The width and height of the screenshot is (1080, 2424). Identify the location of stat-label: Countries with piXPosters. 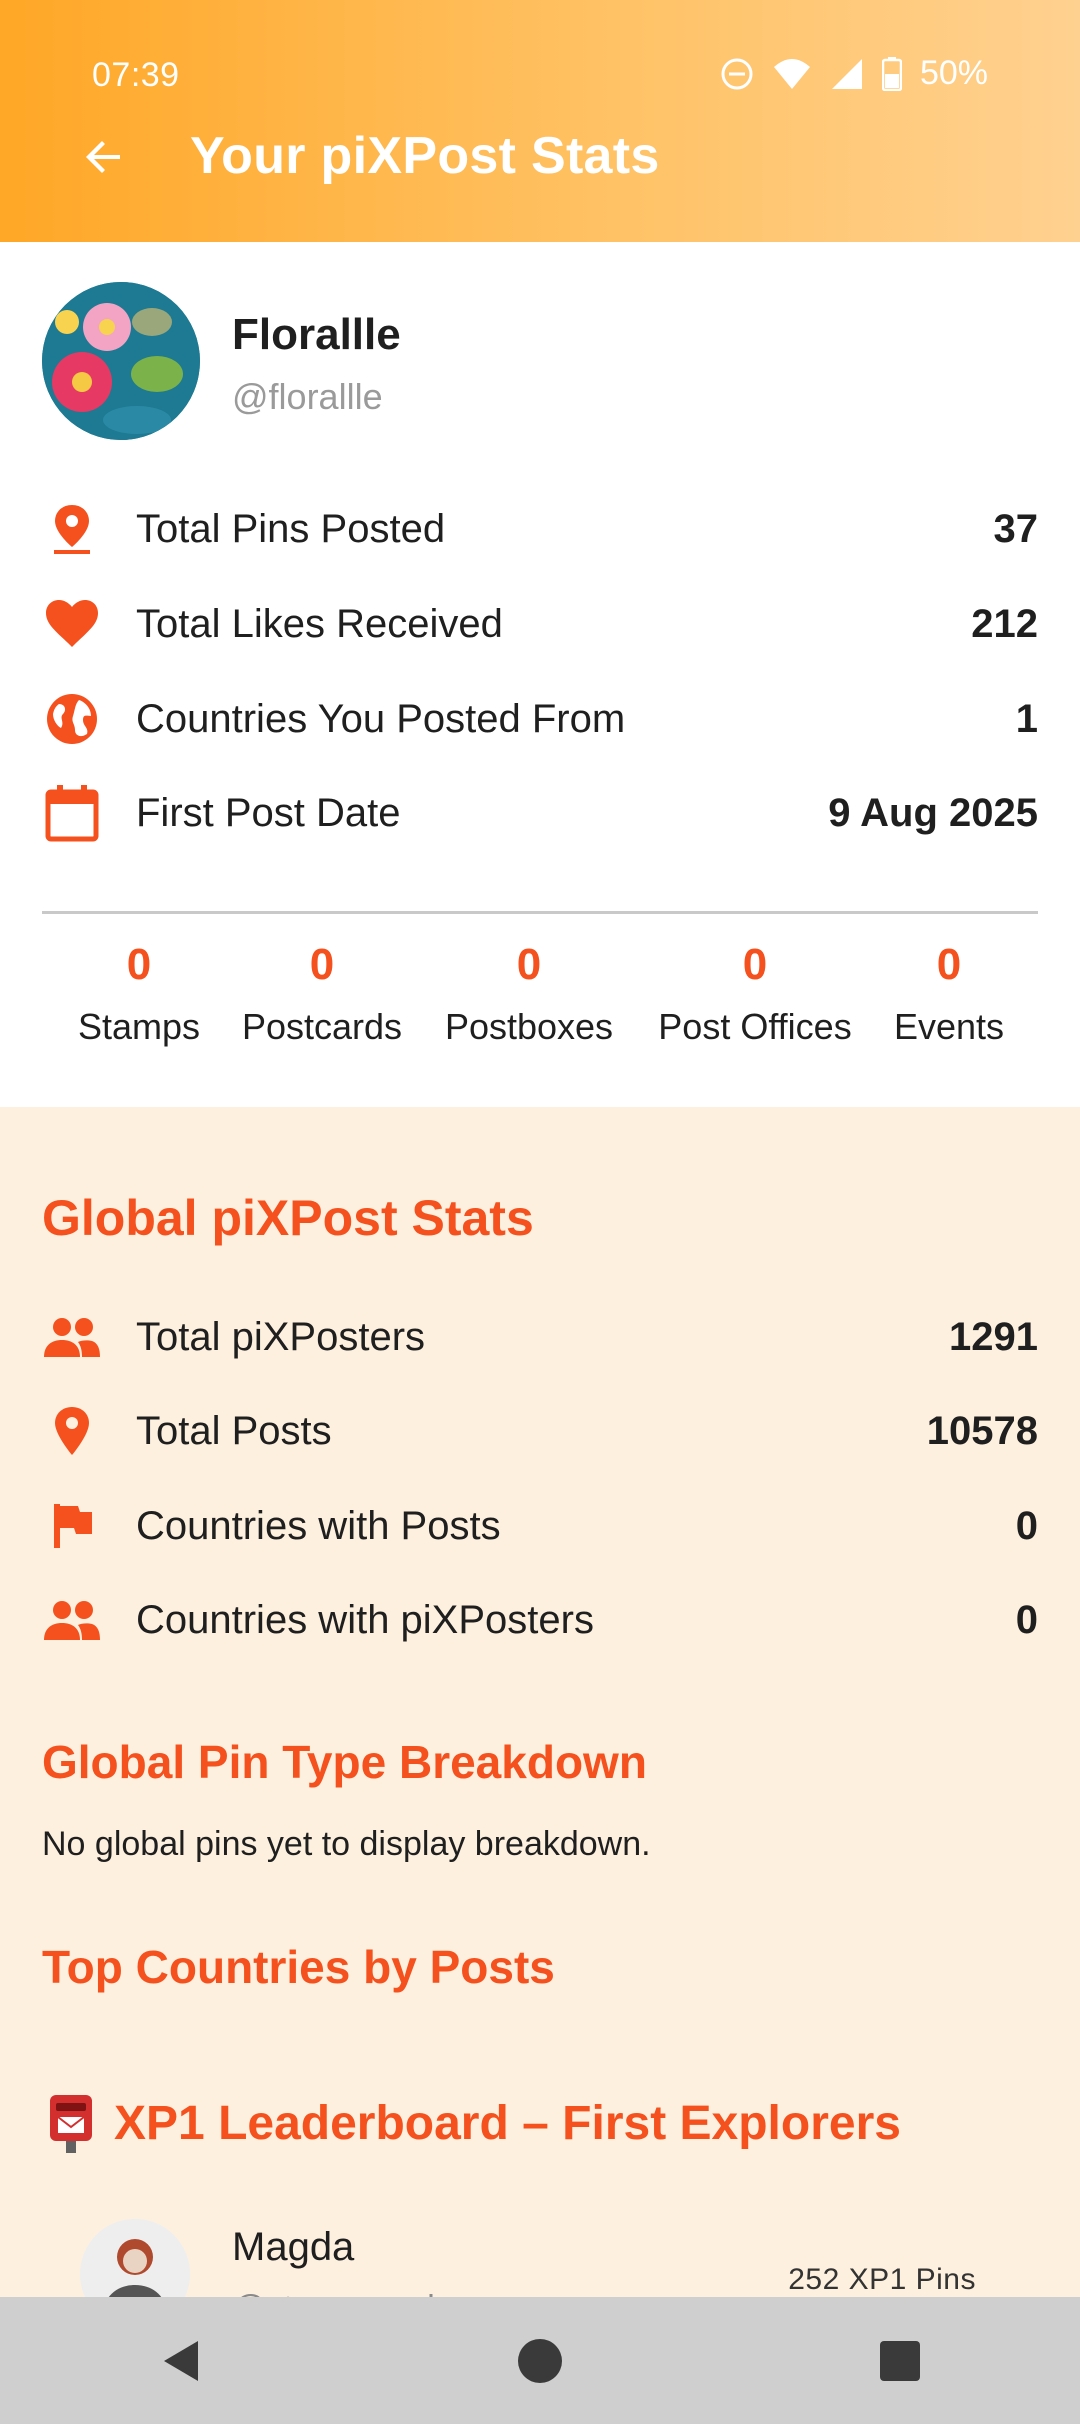
(365, 1619).